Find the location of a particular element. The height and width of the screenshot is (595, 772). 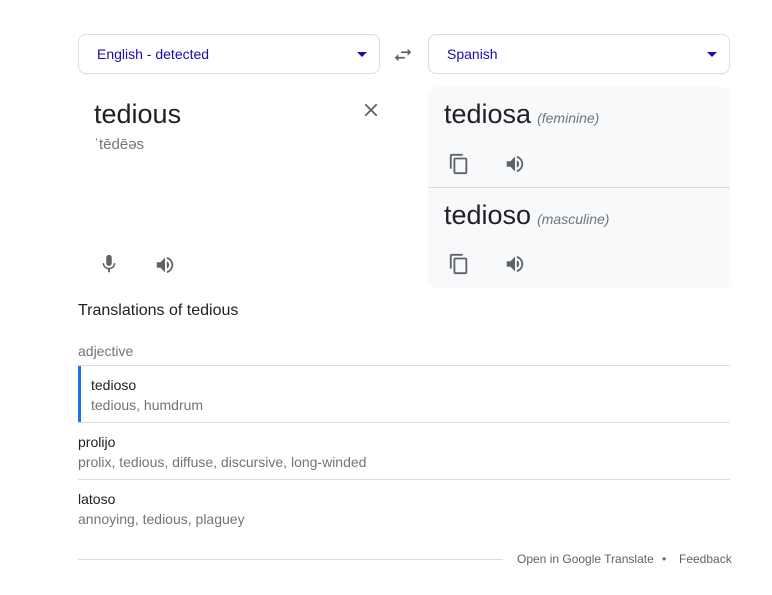

translation-word: latoso is located at coordinates (97, 499).